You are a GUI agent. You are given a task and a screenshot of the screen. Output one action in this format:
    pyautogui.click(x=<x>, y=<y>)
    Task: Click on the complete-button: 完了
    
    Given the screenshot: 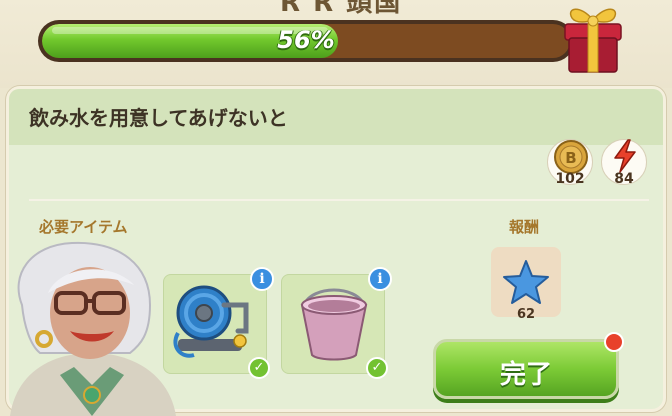 What is the action you would take?
    pyautogui.click(x=528, y=365)
    